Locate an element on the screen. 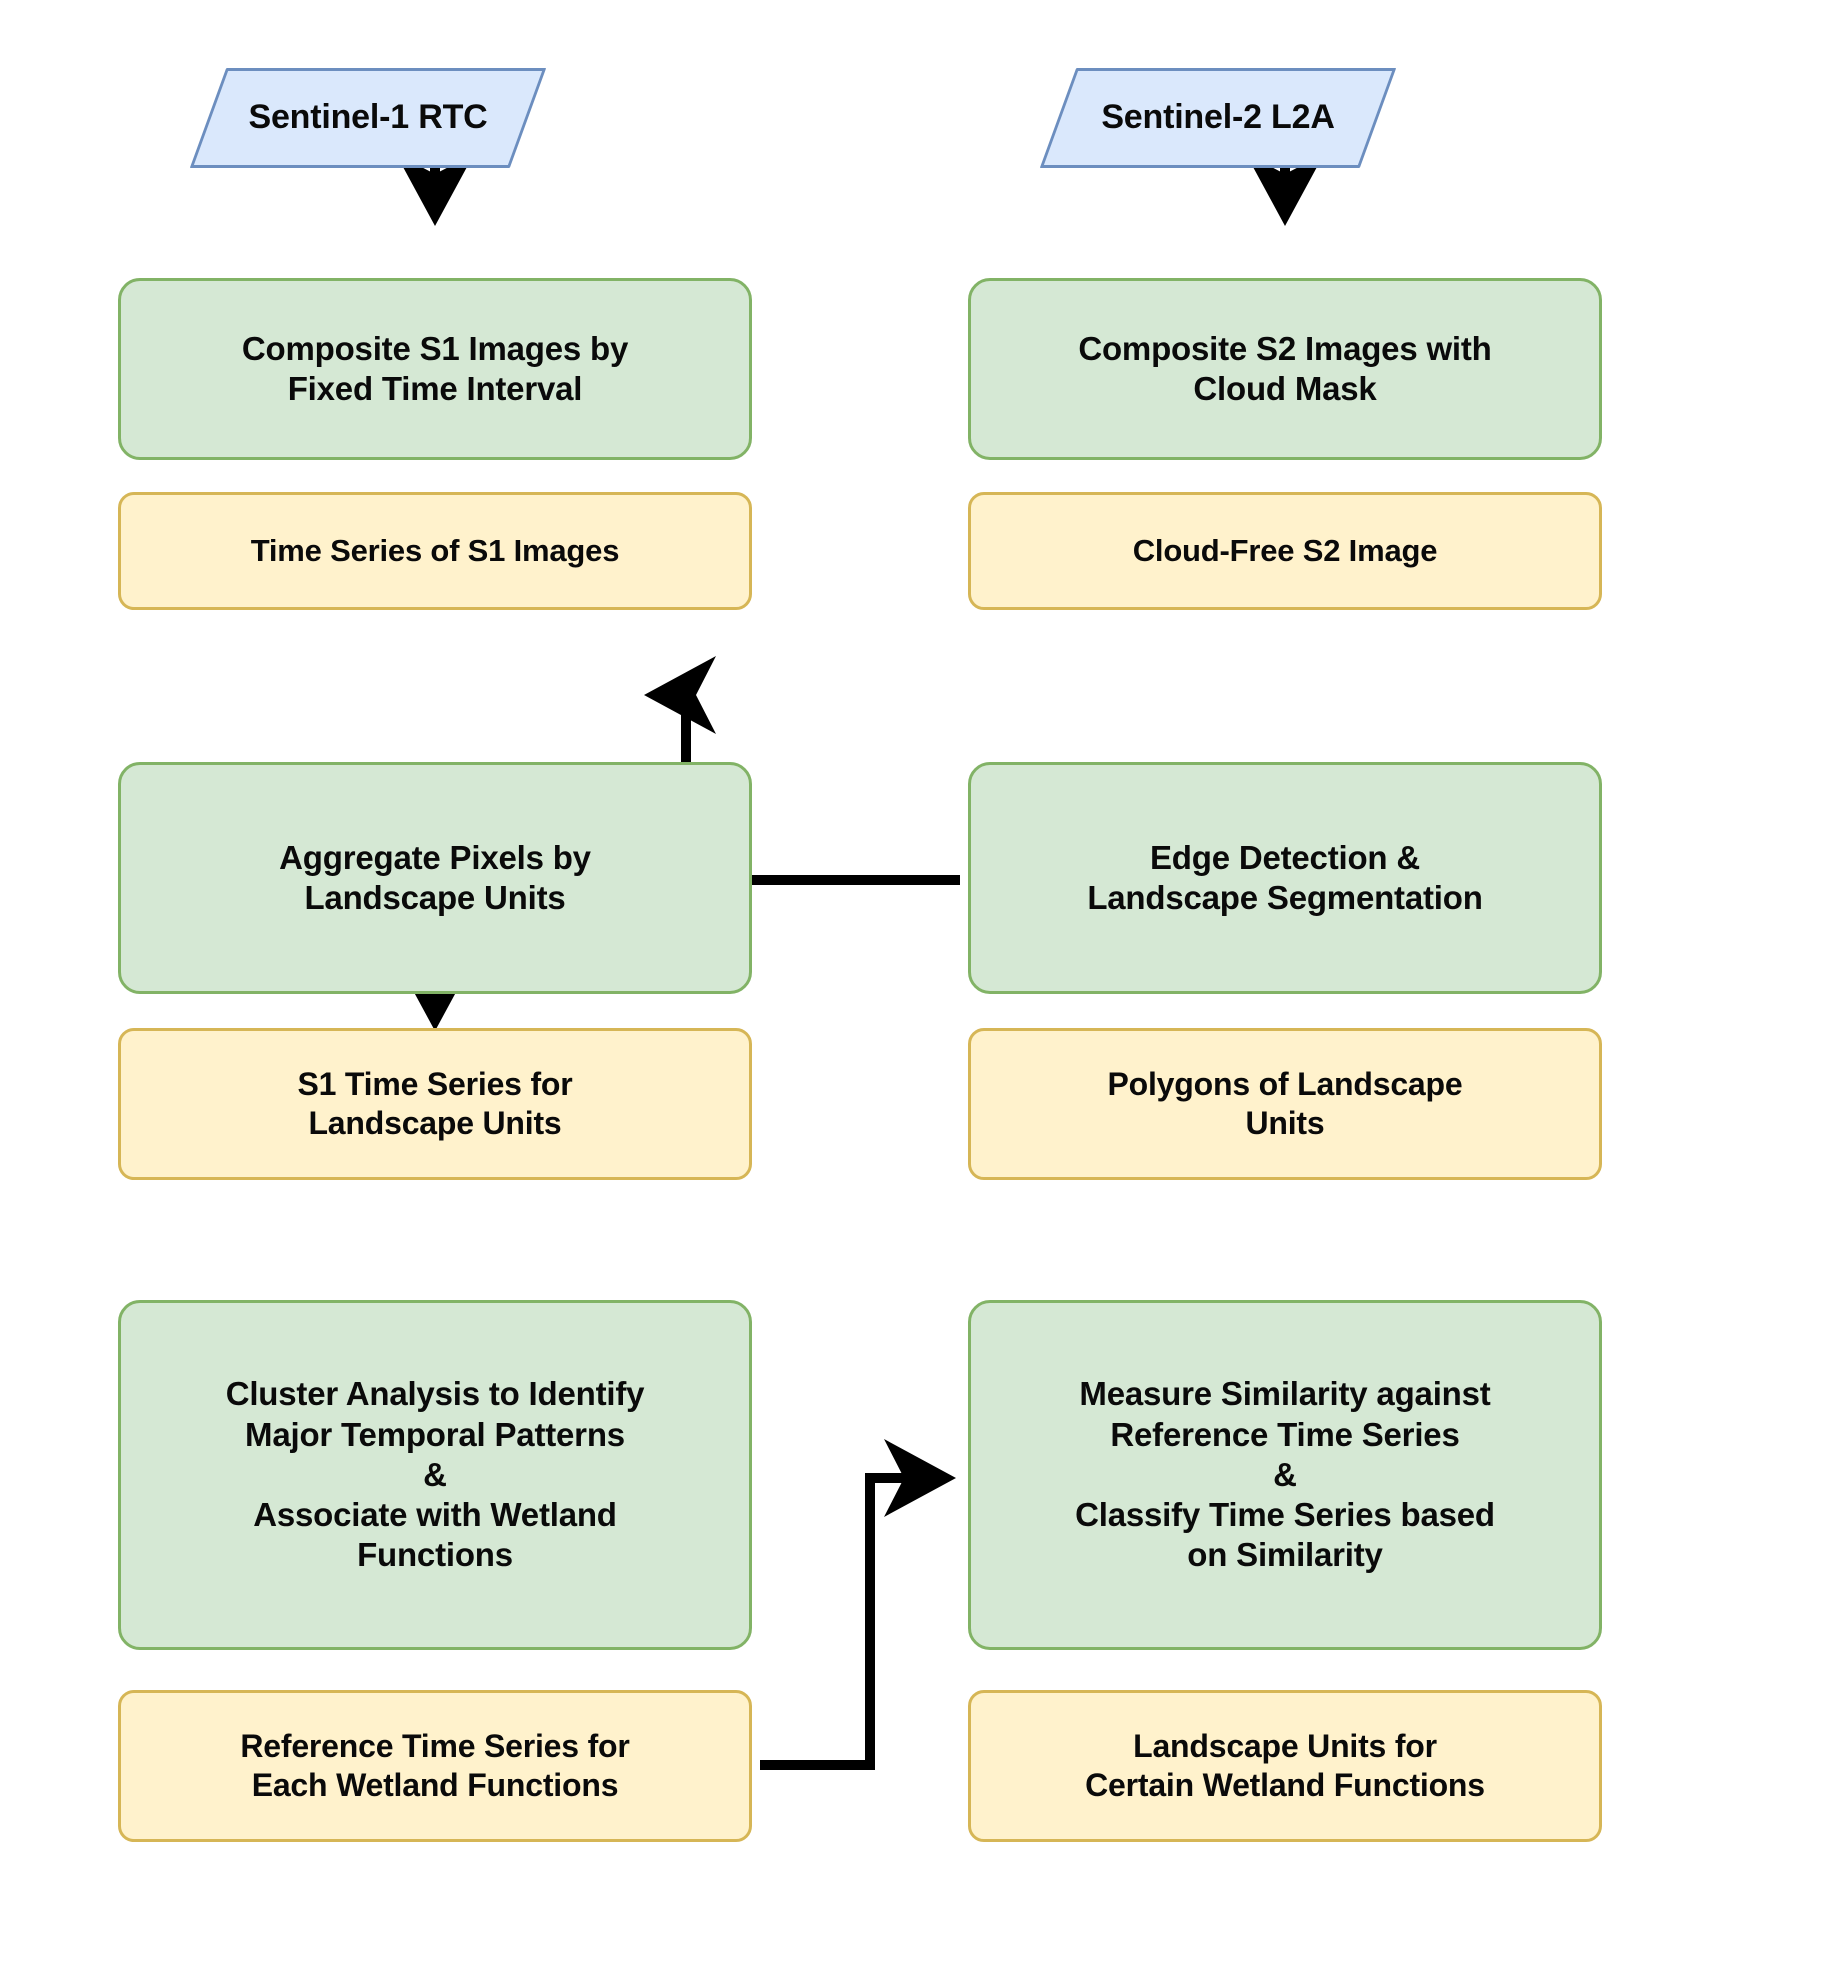 The image size is (1844, 1980). node-sentinel-1-rtc: Sentinel-1 RTC is located at coordinates (368, 118).